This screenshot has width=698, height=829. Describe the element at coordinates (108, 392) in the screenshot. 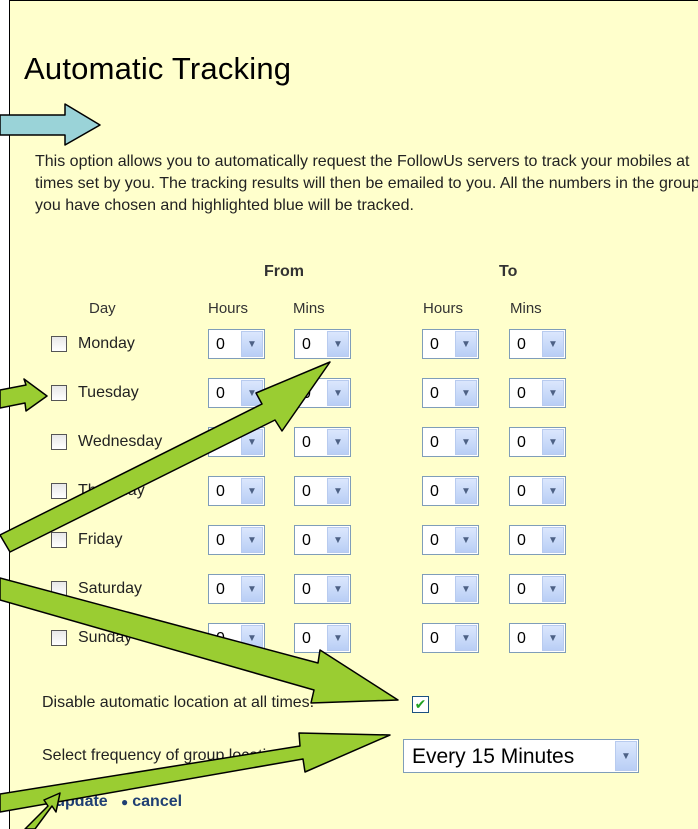

I see `day-label: Tuesday` at that location.